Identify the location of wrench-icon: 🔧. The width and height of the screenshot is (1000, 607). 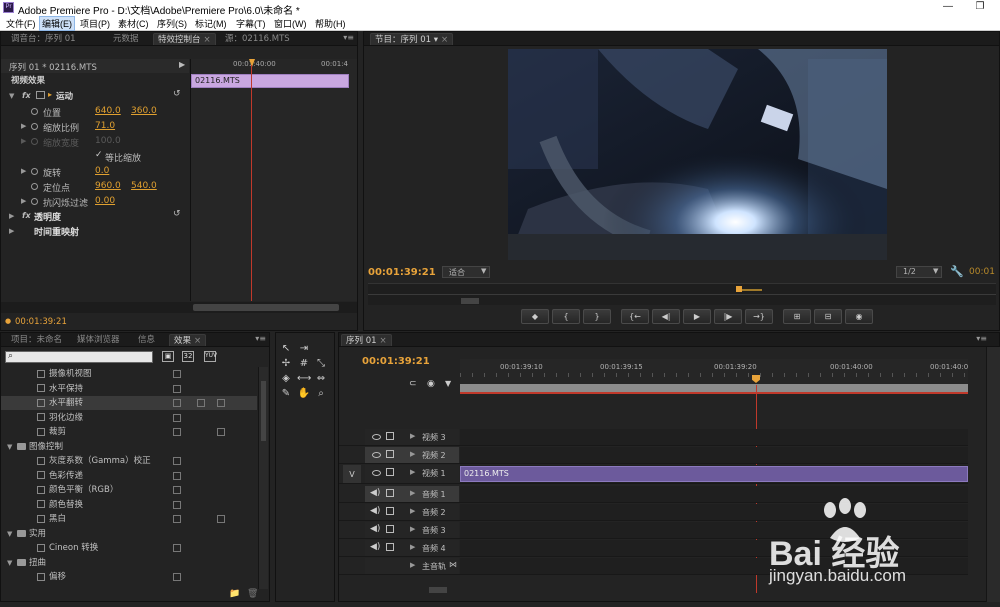
(957, 271).